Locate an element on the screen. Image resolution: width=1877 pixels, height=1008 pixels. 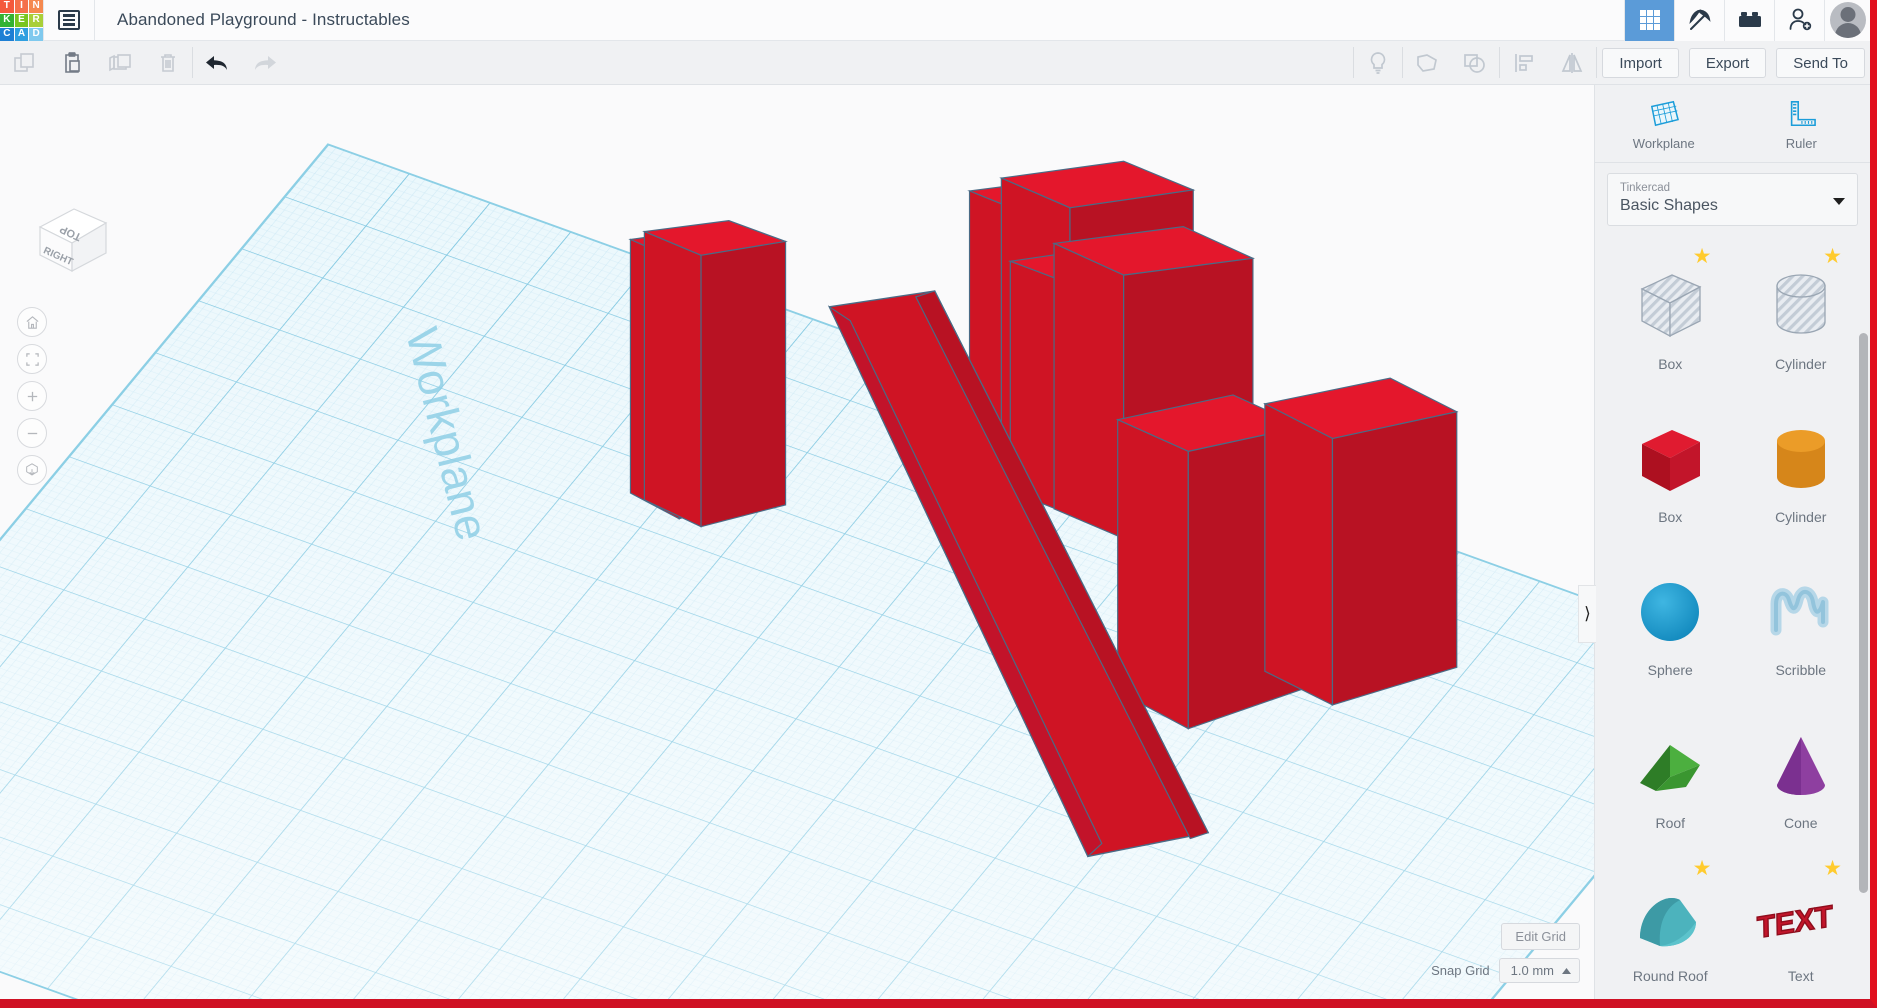
logo-tile-k: K is located at coordinates (7, 20).